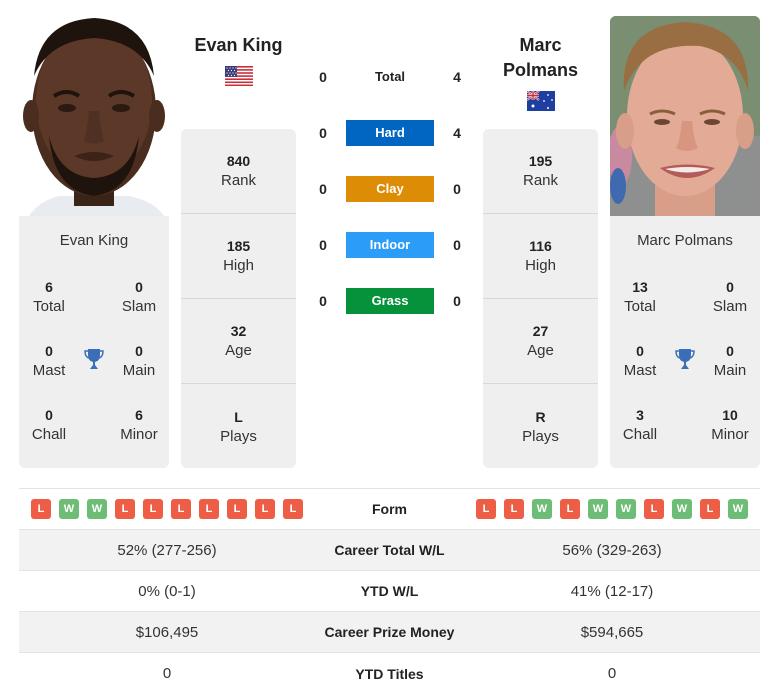 Image resolution: width=779 pixels, height=699 pixels. Describe the element at coordinates (540, 256) in the screenshot. I see `high-cell: 116 High` at that location.